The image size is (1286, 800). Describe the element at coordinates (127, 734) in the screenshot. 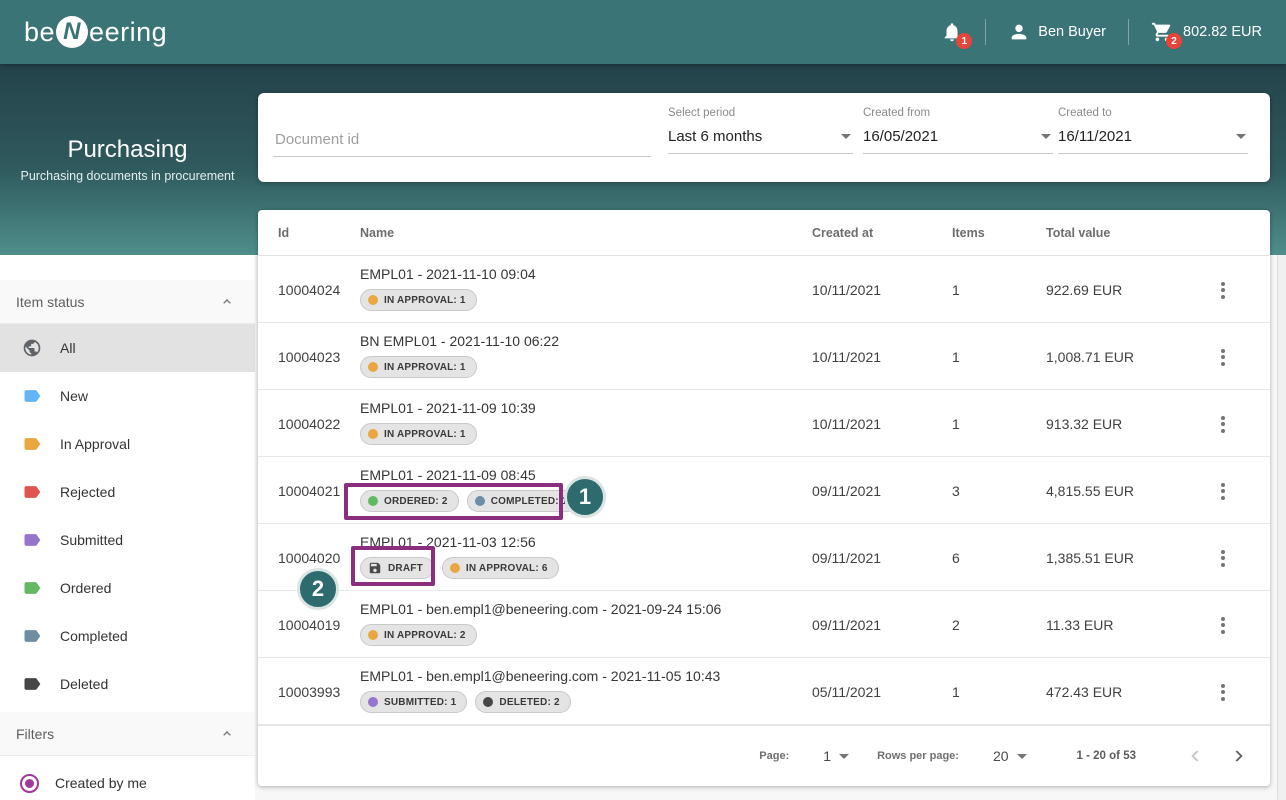

I see `filters-section-header: Filters` at that location.